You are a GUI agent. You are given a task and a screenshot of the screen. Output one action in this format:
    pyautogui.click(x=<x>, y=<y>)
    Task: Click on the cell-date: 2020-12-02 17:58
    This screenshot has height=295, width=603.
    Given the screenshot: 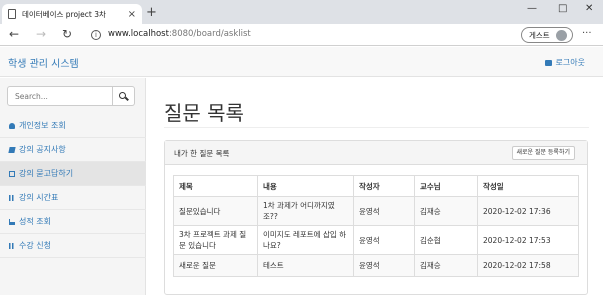 What is the action you would take?
    pyautogui.click(x=528, y=265)
    